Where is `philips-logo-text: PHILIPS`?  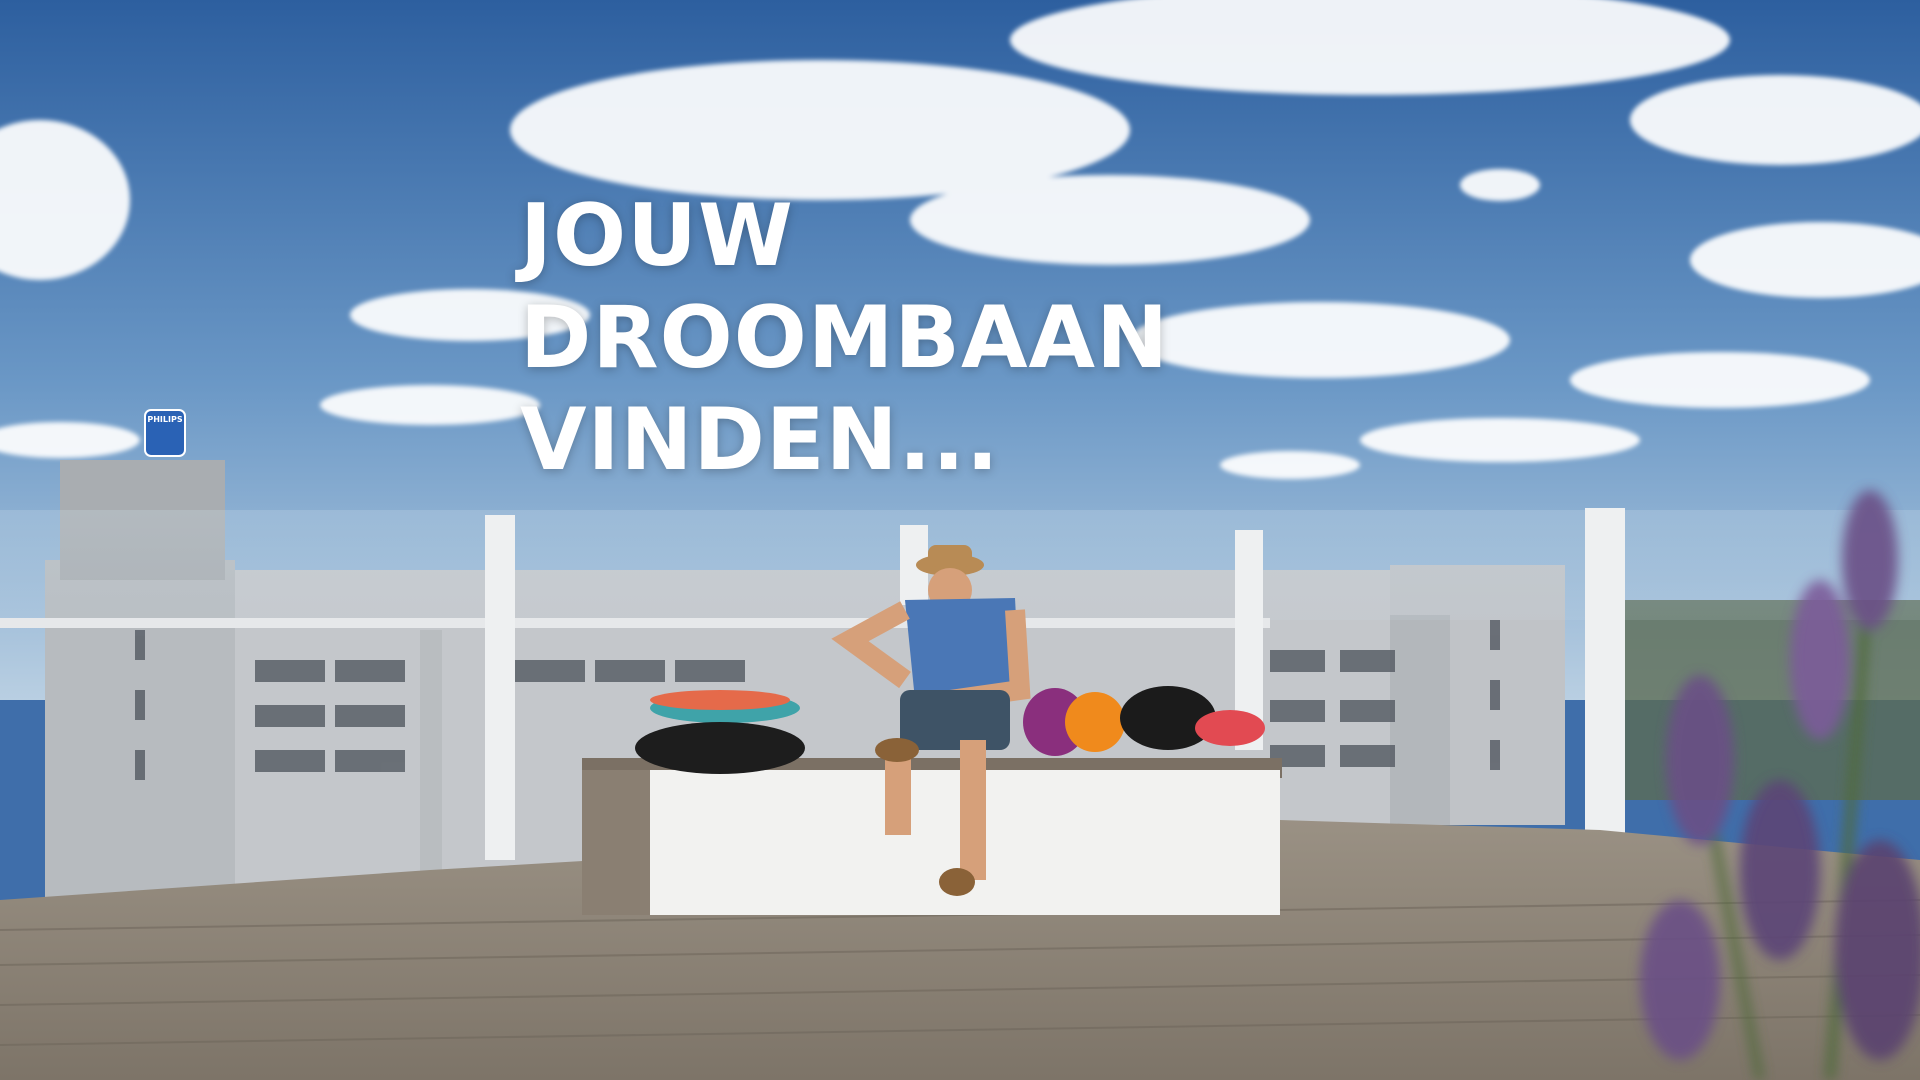 philips-logo-text: PHILIPS is located at coordinates (164, 419).